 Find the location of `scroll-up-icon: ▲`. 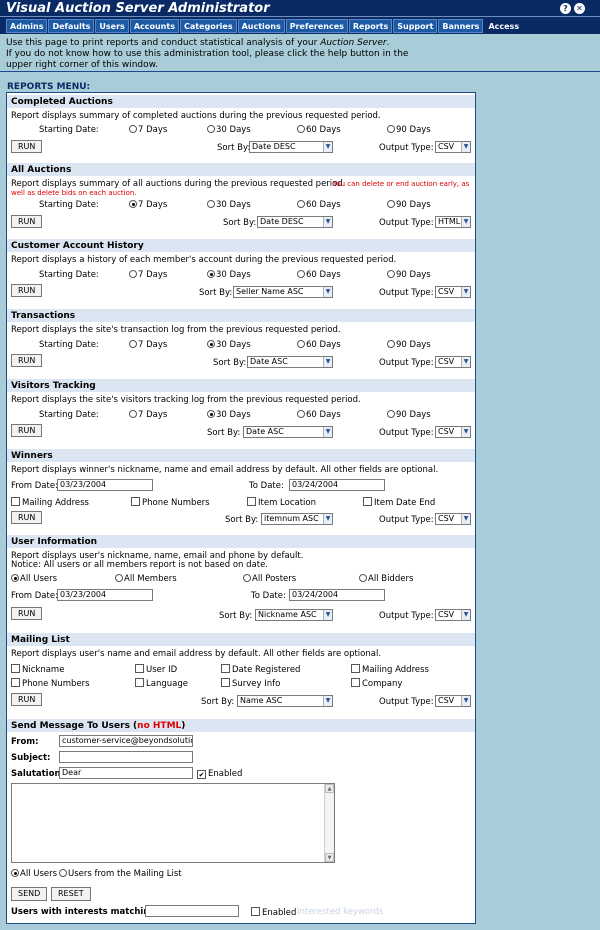

scroll-up-icon: ▲ is located at coordinates (329, 788).